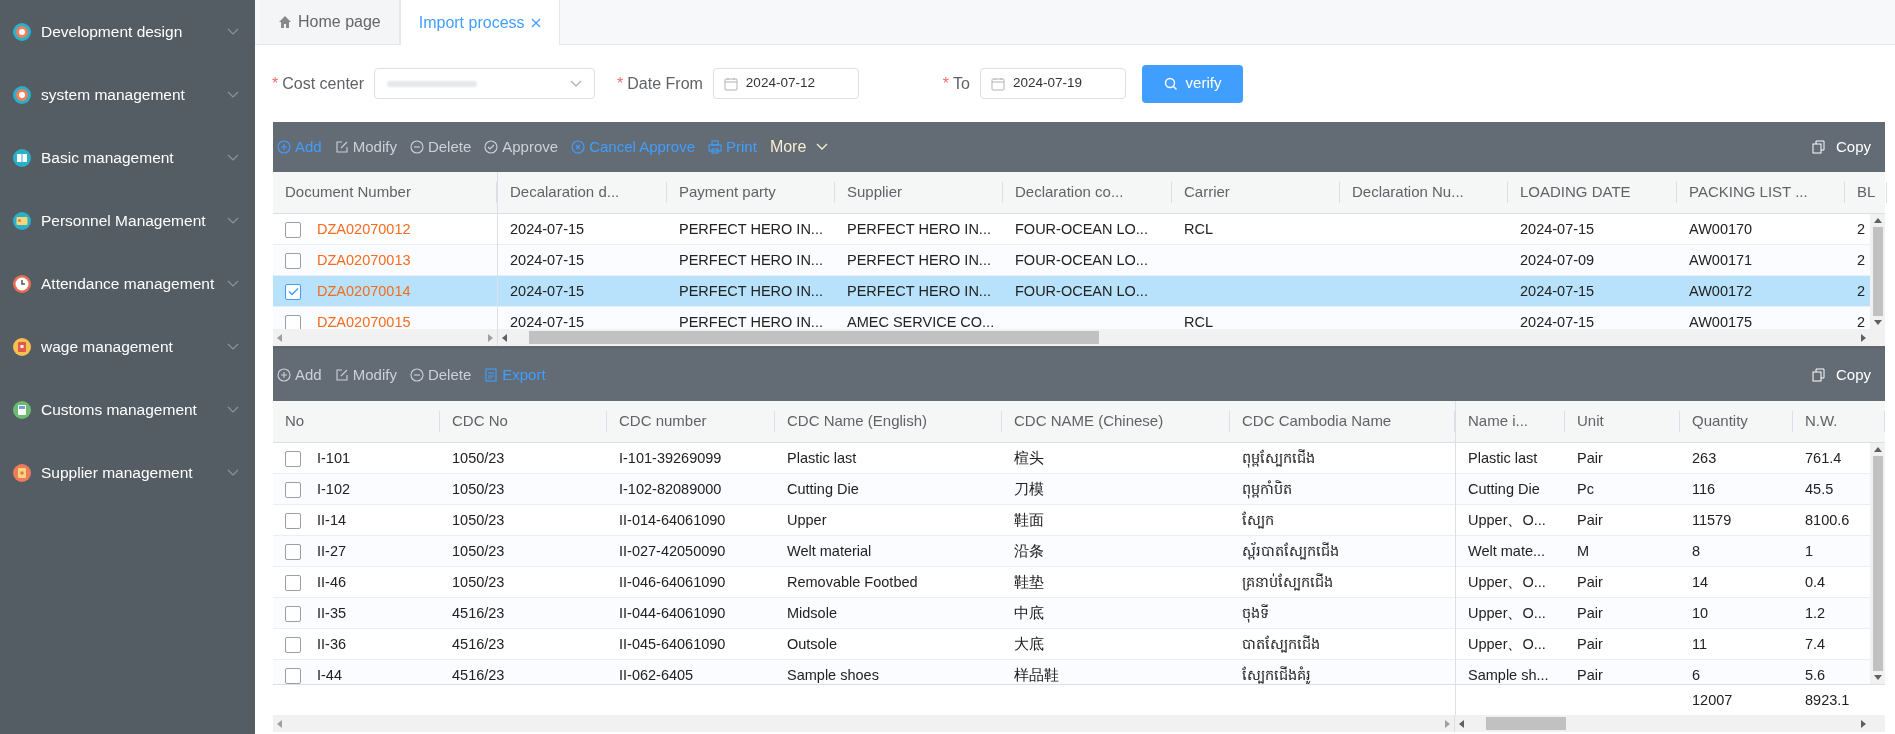 This screenshot has height=734, width=1895. What do you see at coordinates (127, 94) in the screenshot?
I see `sidebar-item: system management` at bounding box center [127, 94].